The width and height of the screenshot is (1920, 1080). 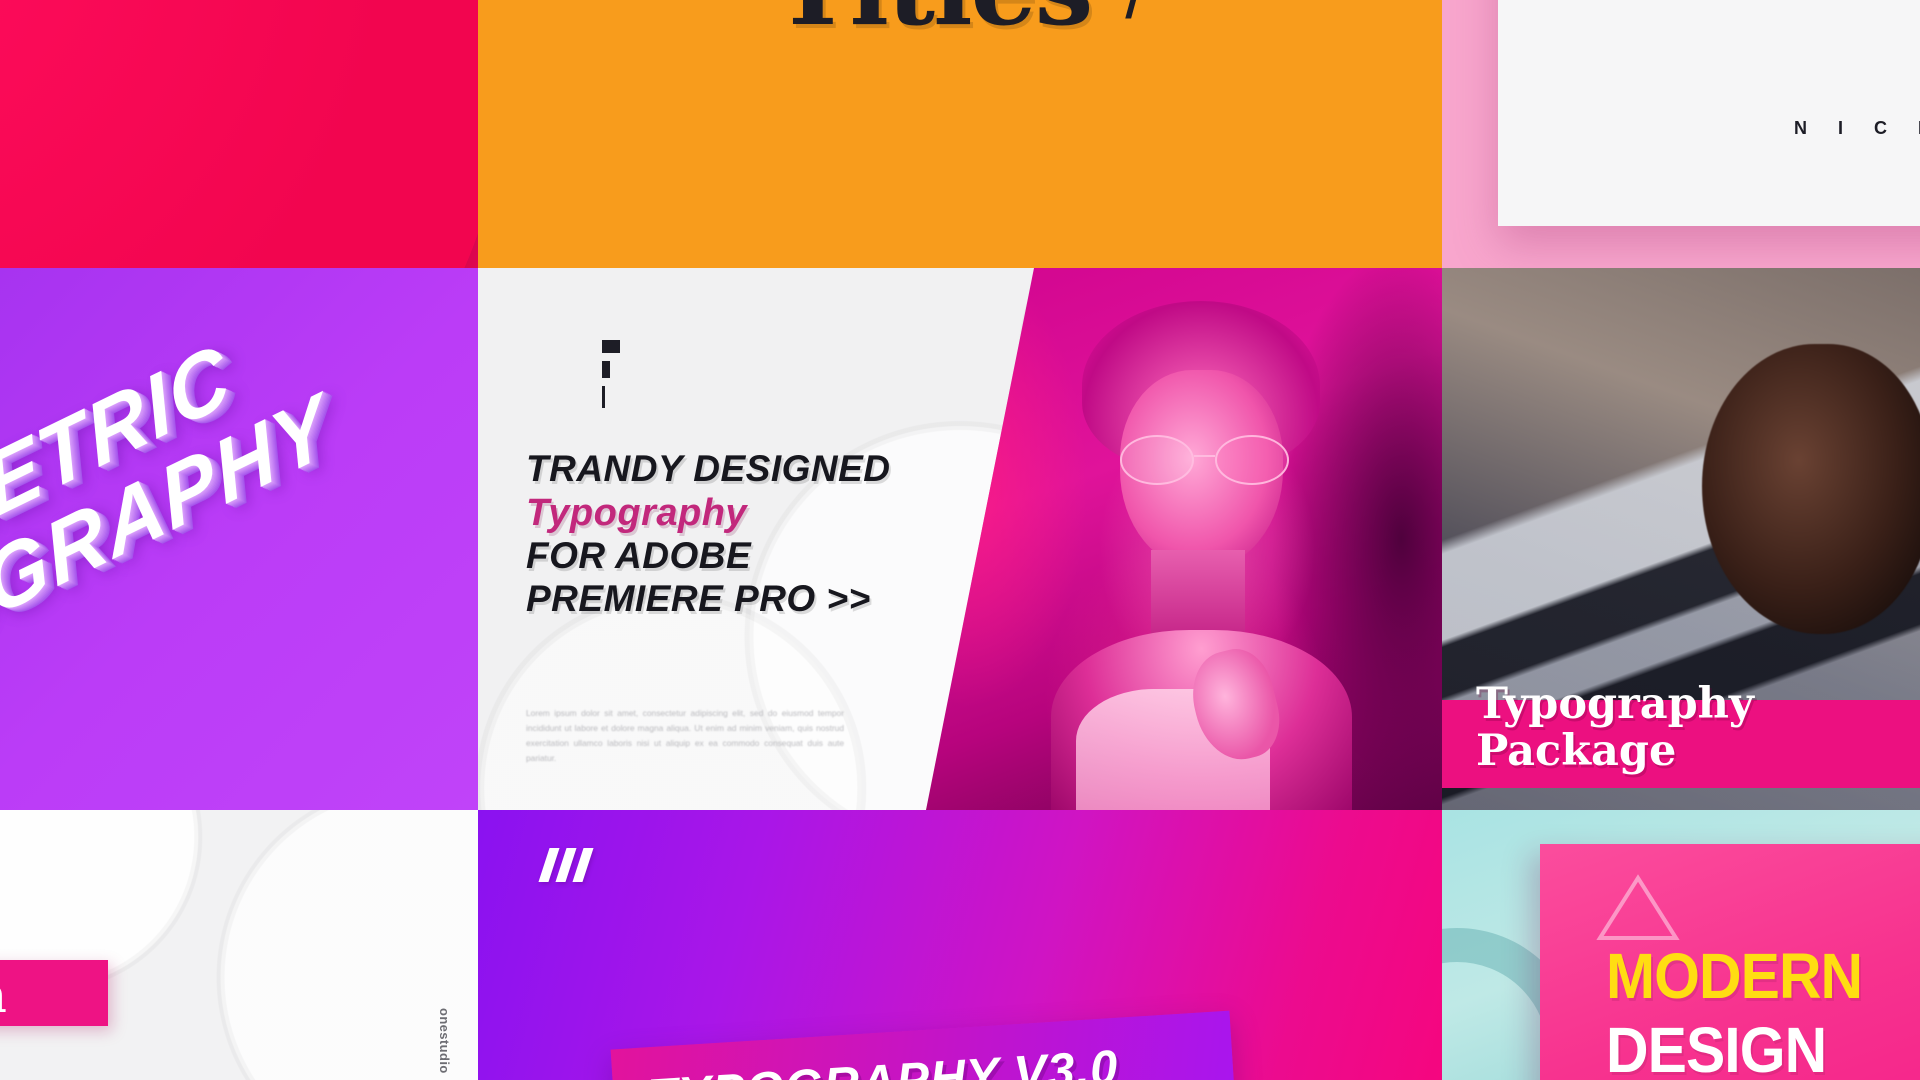 What do you see at coordinates (1716, 1047) in the screenshot?
I see `design-headline: DESIGN` at bounding box center [1716, 1047].